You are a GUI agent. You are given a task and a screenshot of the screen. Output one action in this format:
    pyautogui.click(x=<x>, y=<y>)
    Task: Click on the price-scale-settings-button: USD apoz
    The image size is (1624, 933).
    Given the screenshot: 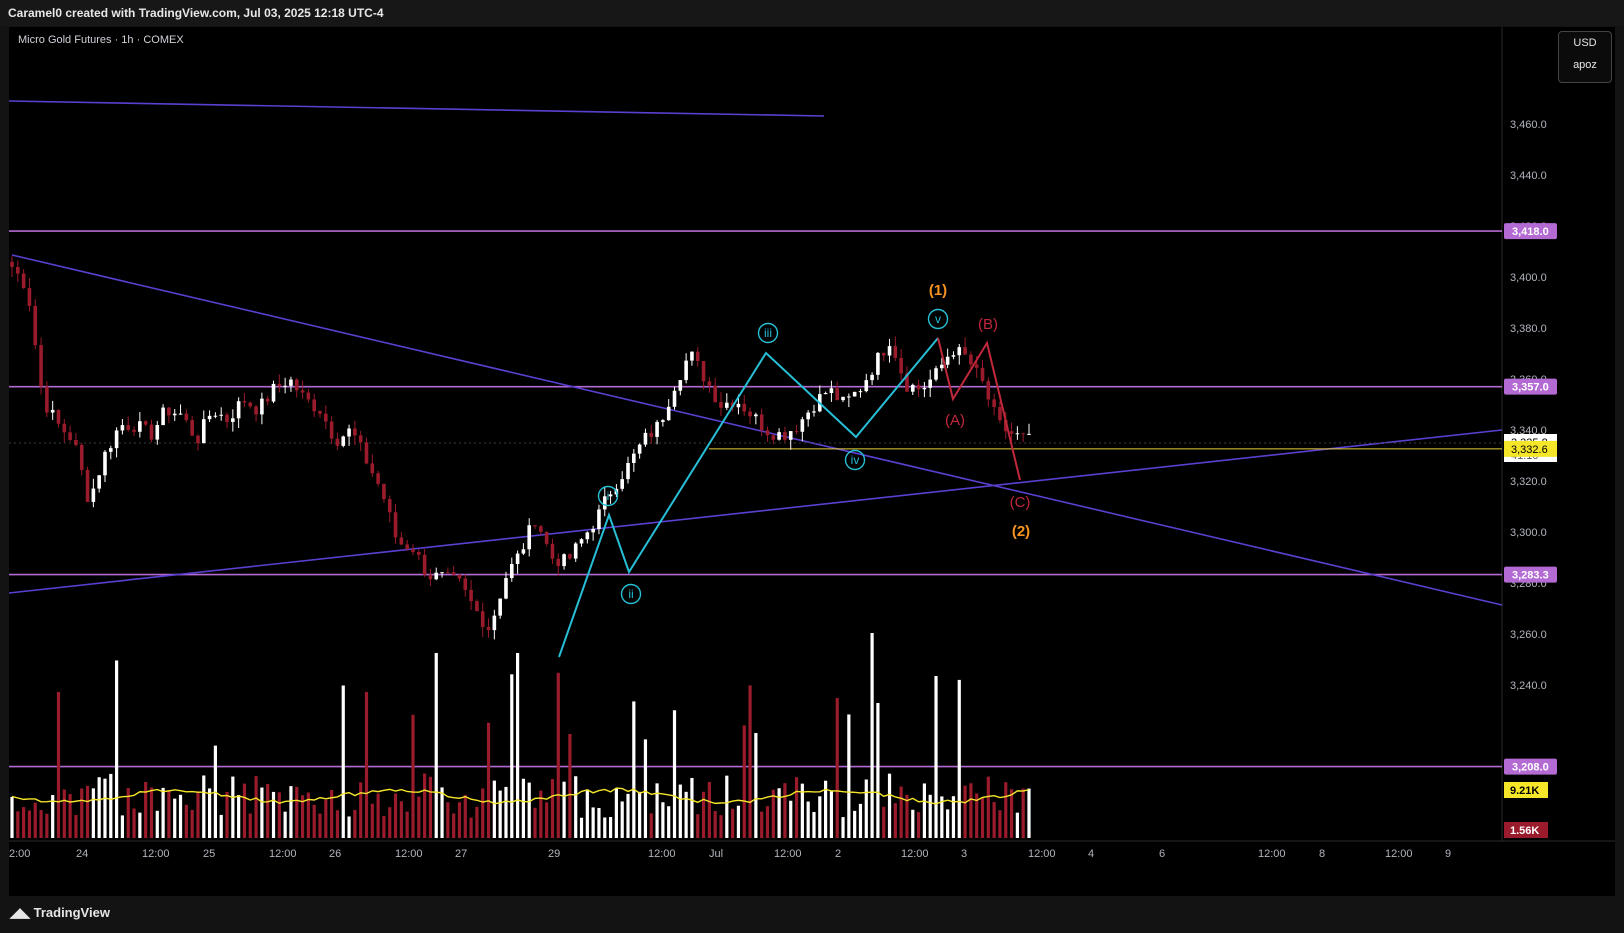 What is the action you would take?
    pyautogui.click(x=1585, y=57)
    